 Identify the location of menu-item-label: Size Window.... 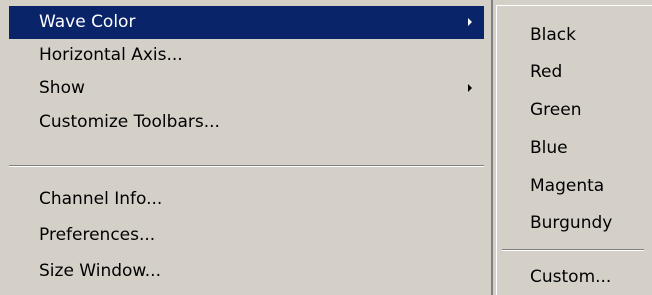
(100, 271).